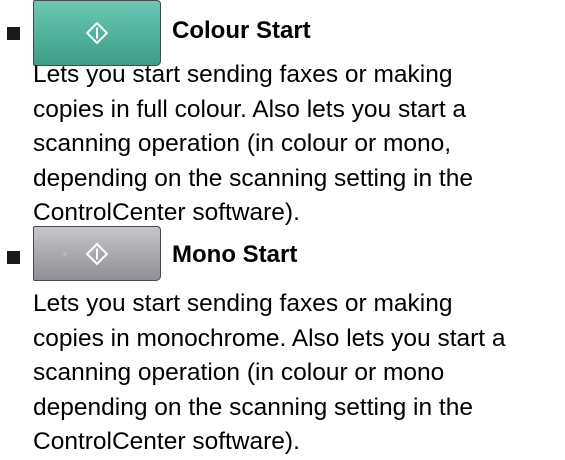  I want to click on colour-start-key, so click(97, 33).